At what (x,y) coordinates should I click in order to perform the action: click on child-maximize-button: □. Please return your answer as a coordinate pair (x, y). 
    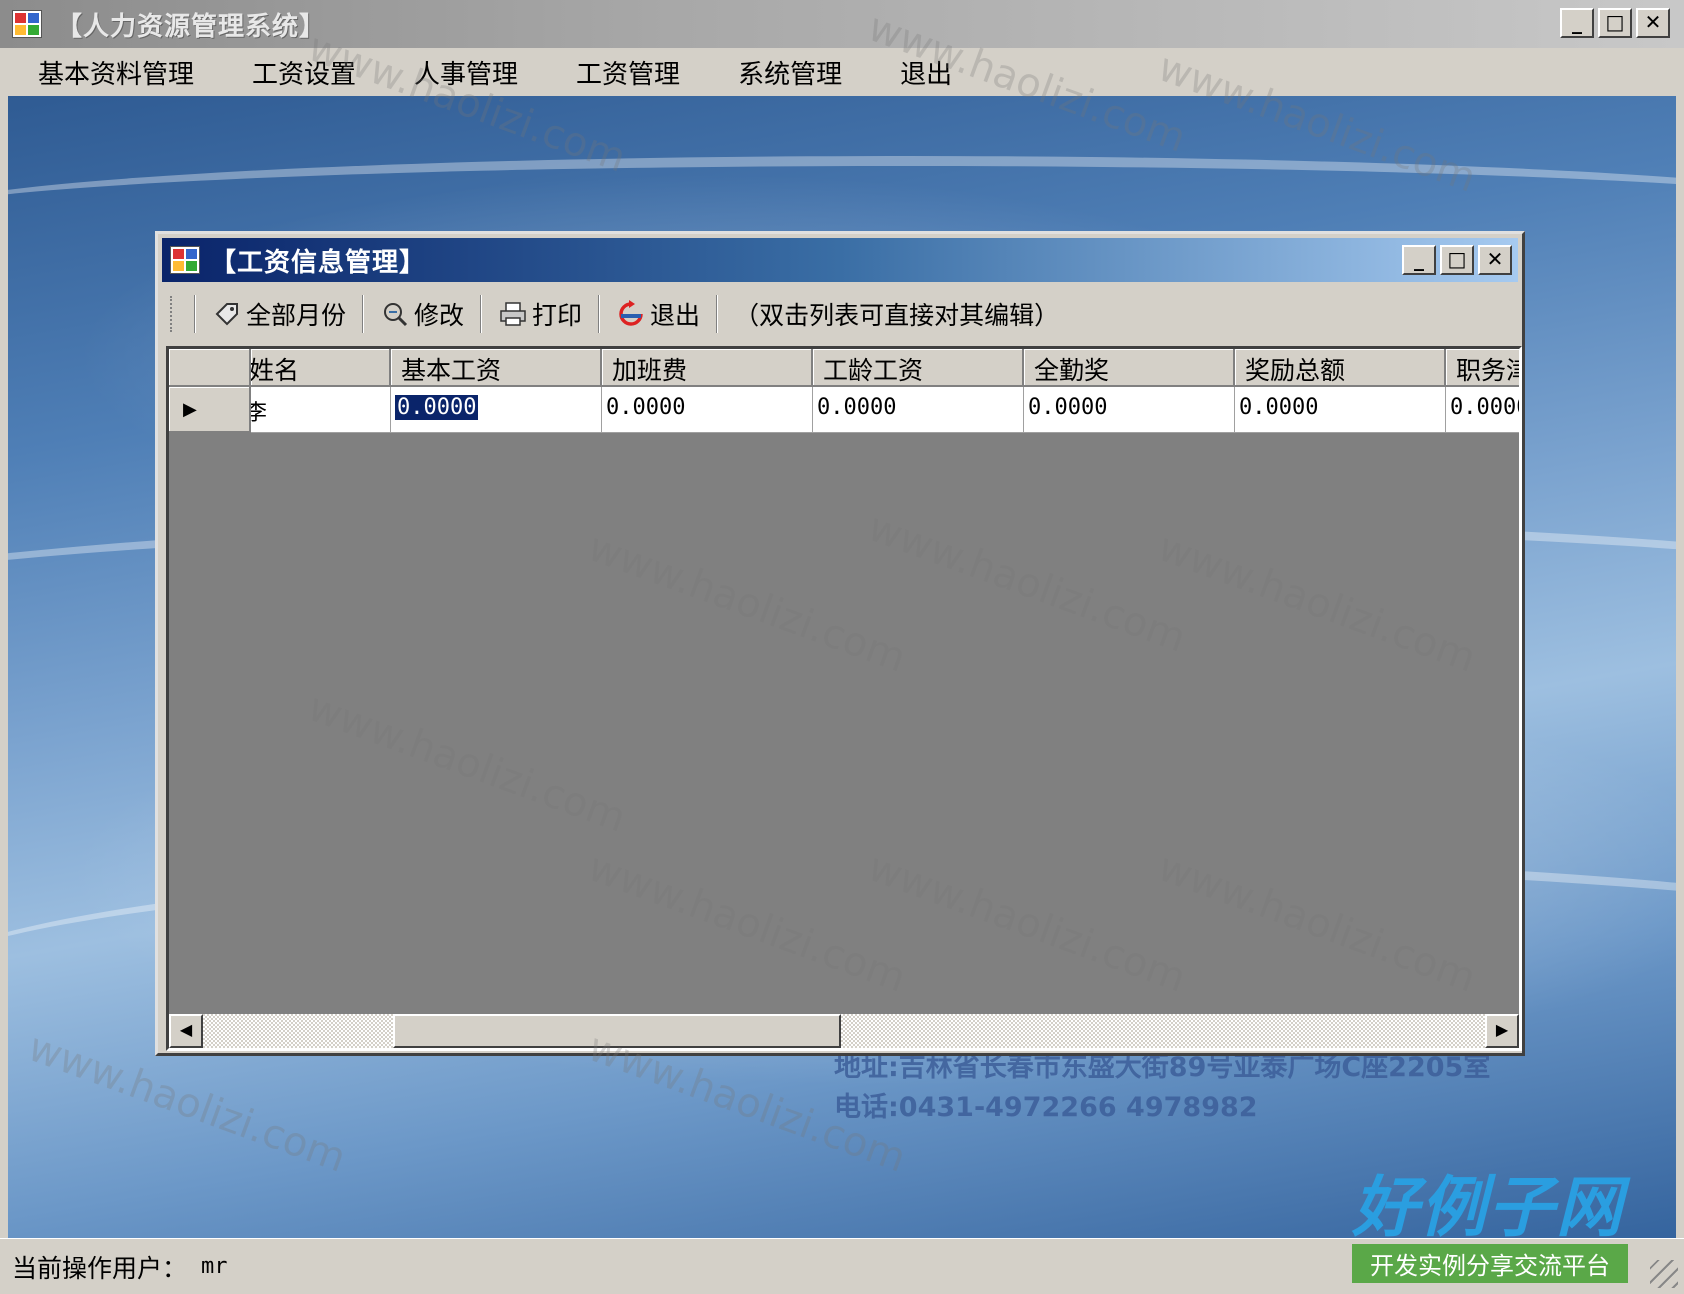
    Looking at the image, I should click on (1457, 260).